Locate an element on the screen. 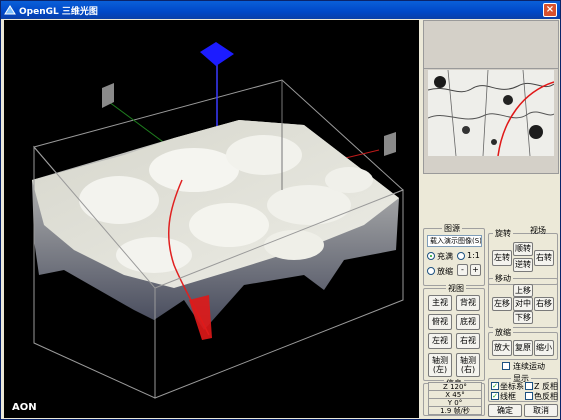 The width and height of the screenshot is (561, 420). wireframe-label: 线框 is located at coordinates (508, 396).